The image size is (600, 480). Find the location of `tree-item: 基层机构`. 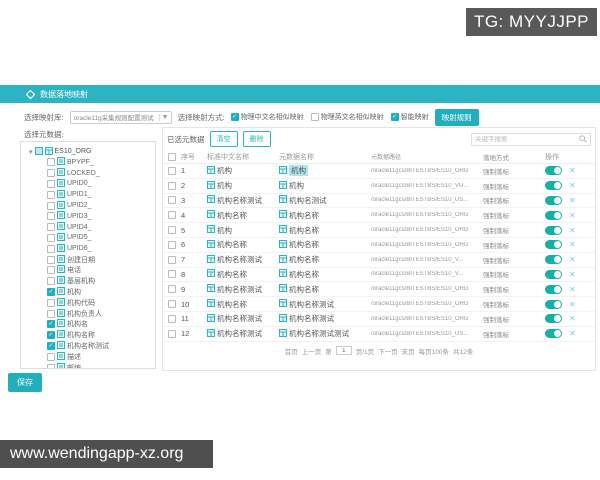

tree-item: 基层机构 is located at coordinates (92, 281).